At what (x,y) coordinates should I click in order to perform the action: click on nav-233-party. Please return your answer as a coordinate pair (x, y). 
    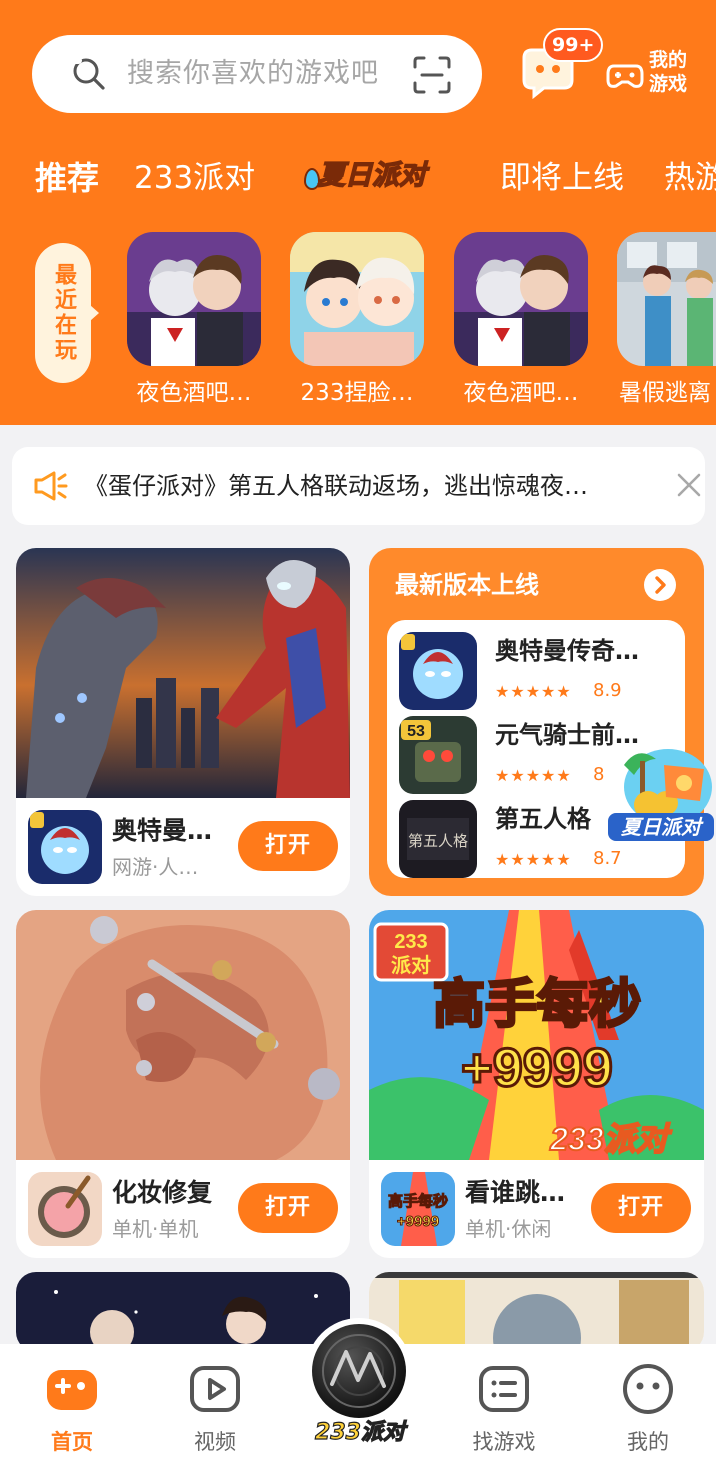
    Looking at the image, I should click on (359, 1371).